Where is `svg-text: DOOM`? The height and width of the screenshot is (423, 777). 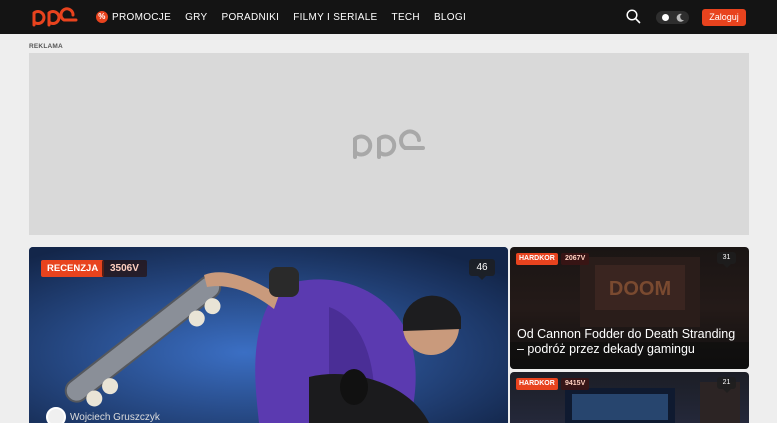
svg-text: DOOM is located at coordinates (640, 289).